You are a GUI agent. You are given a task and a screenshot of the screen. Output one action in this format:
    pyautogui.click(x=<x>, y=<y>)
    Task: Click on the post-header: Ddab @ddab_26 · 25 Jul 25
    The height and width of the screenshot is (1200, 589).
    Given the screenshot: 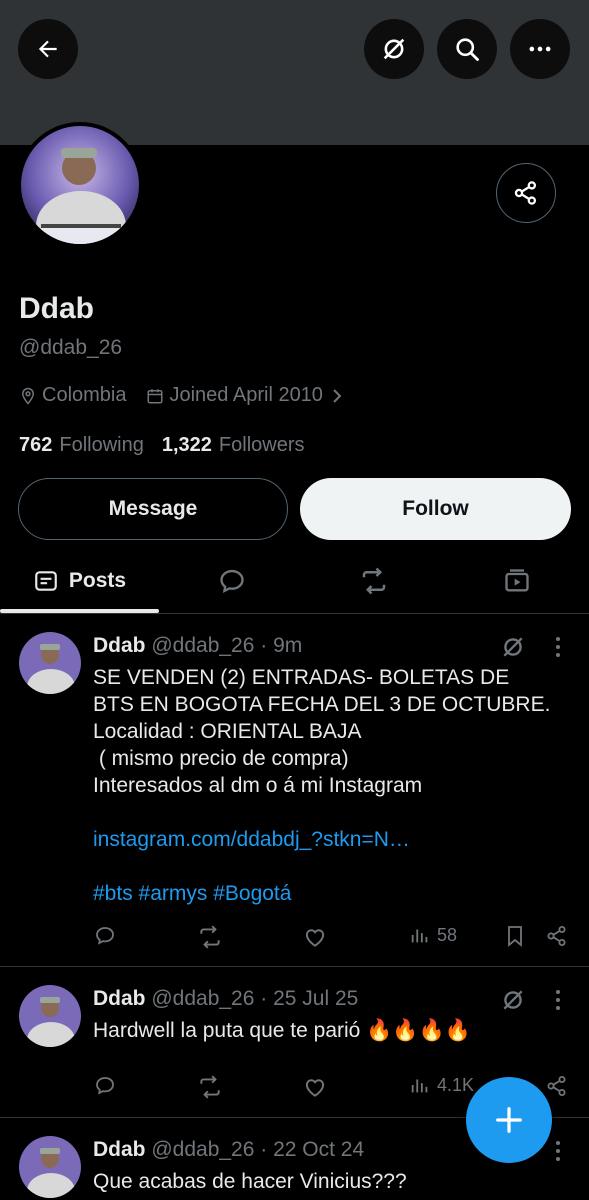 What is the action you would take?
    pyautogui.click(x=225, y=999)
    